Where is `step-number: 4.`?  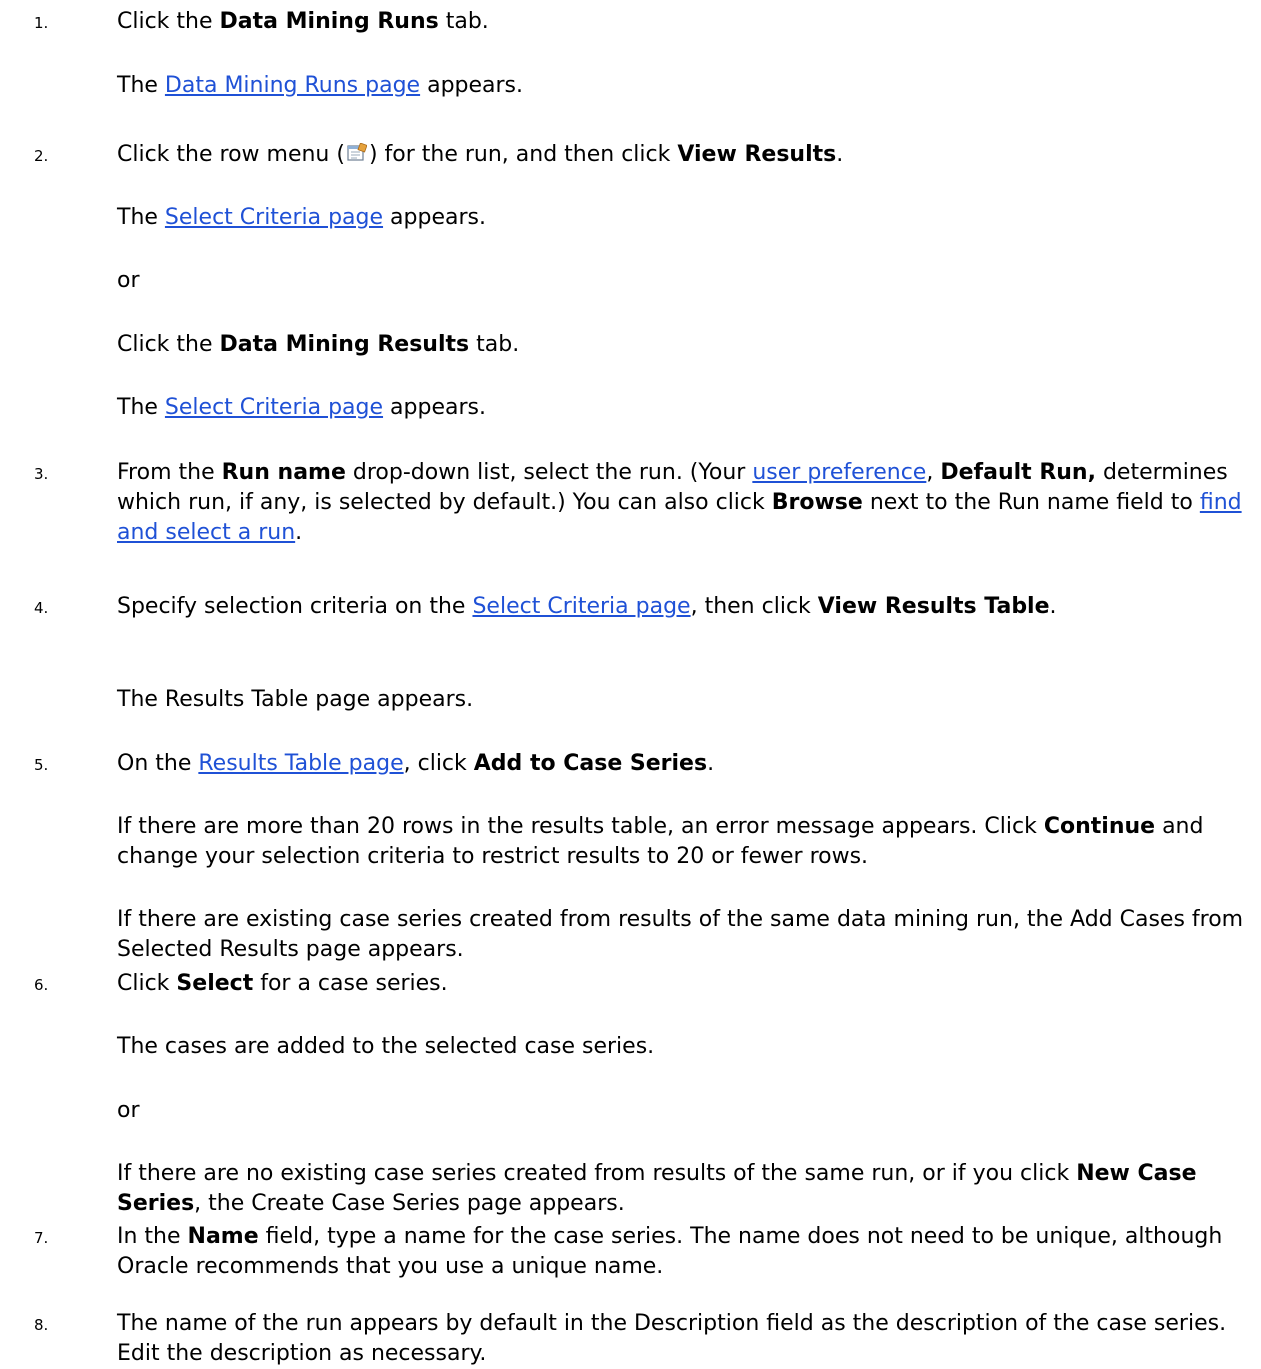
step-number: 4. is located at coordinates (41, 608).